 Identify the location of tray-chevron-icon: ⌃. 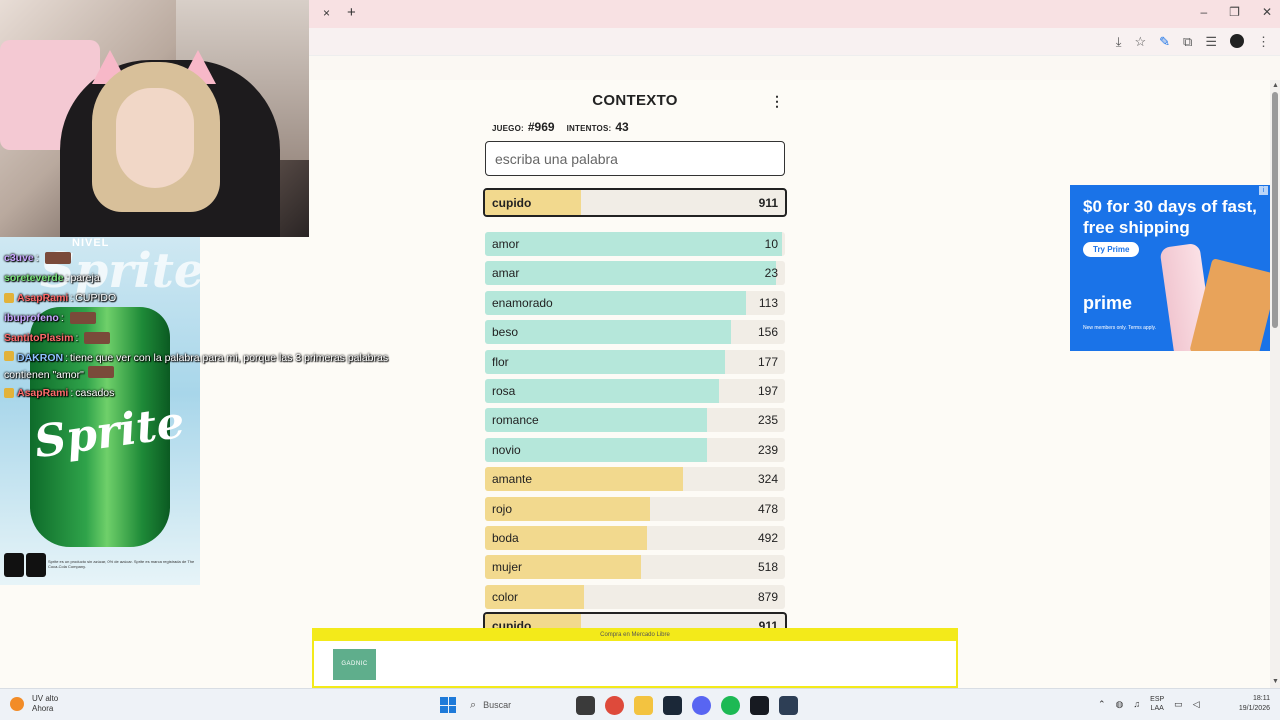
(1102, 704).